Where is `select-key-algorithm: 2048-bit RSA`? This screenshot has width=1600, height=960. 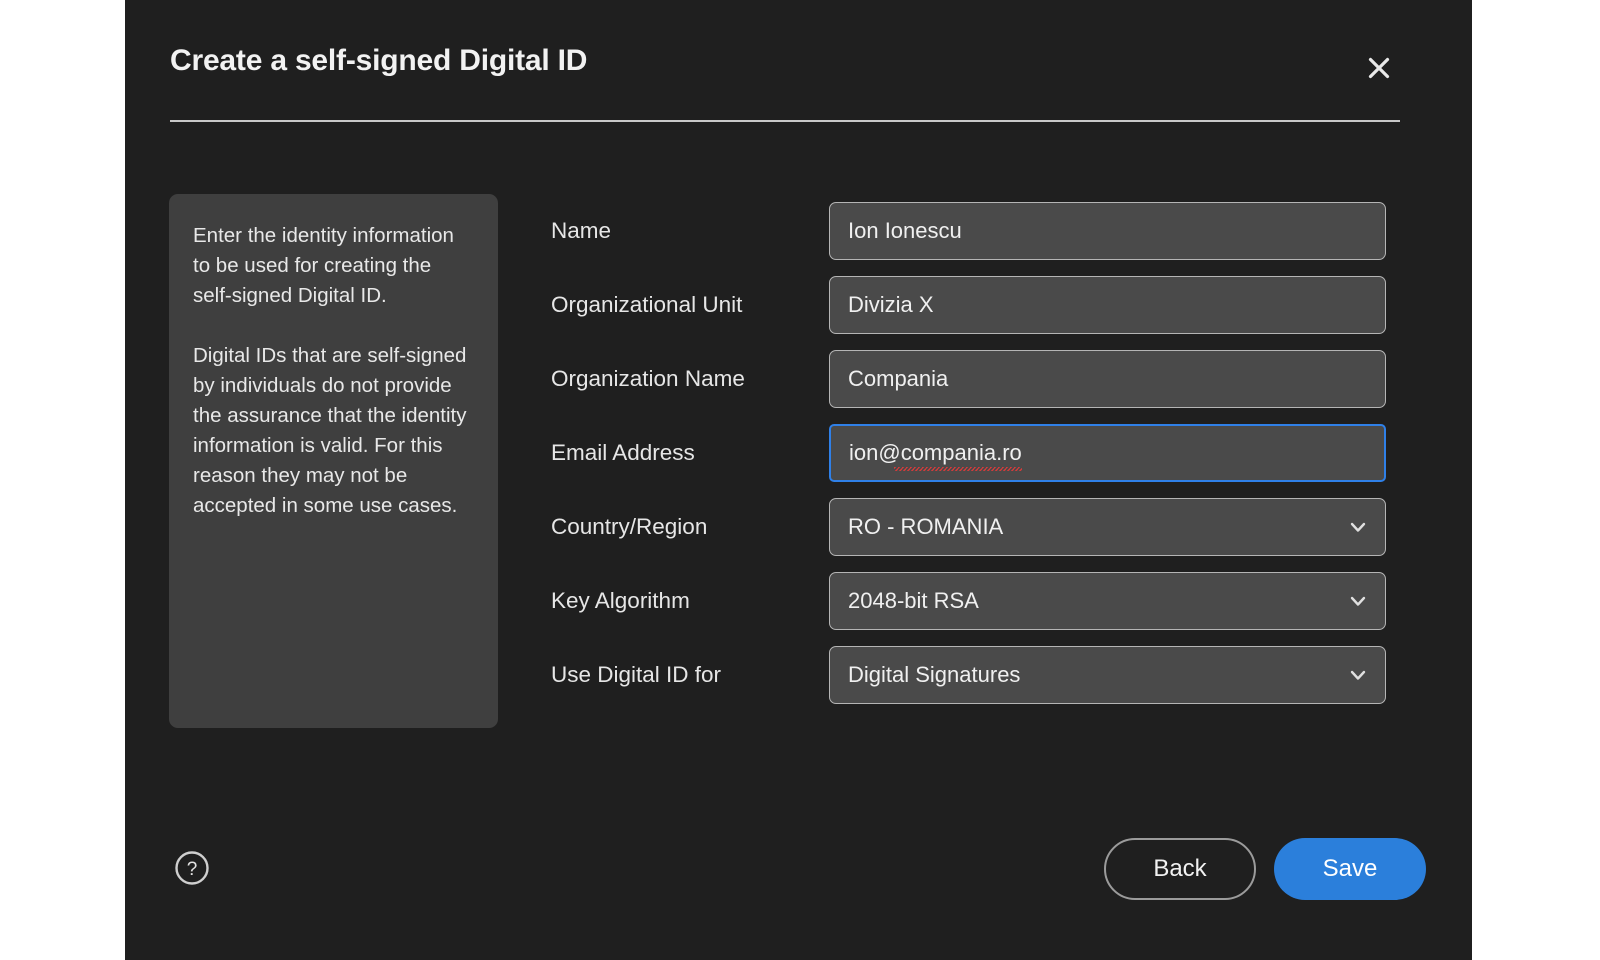
select-key-algorithm: 2048-bit RSA is located at coordinates (1107, 601).